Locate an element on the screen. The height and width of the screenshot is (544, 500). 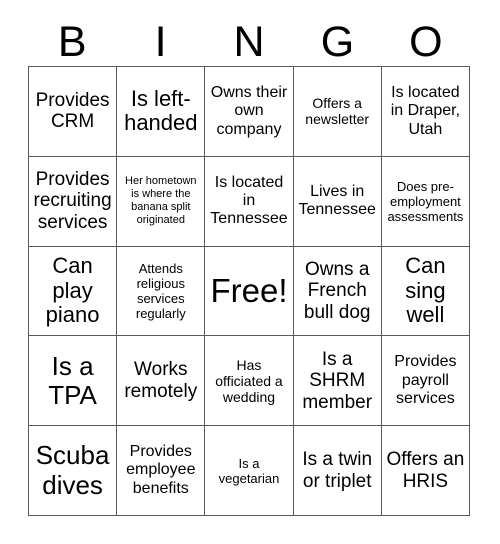
bingo-cell-r1-c1: Provides CRM is located at coordinates (73, 112).